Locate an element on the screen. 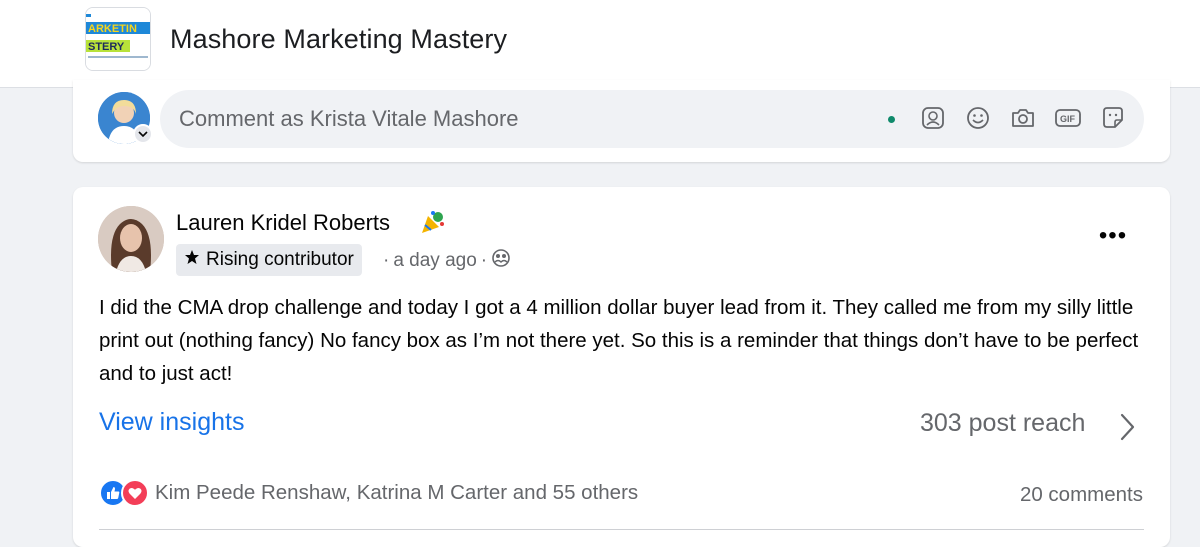  love-reaction-icon is located at coordinates (135, 493).